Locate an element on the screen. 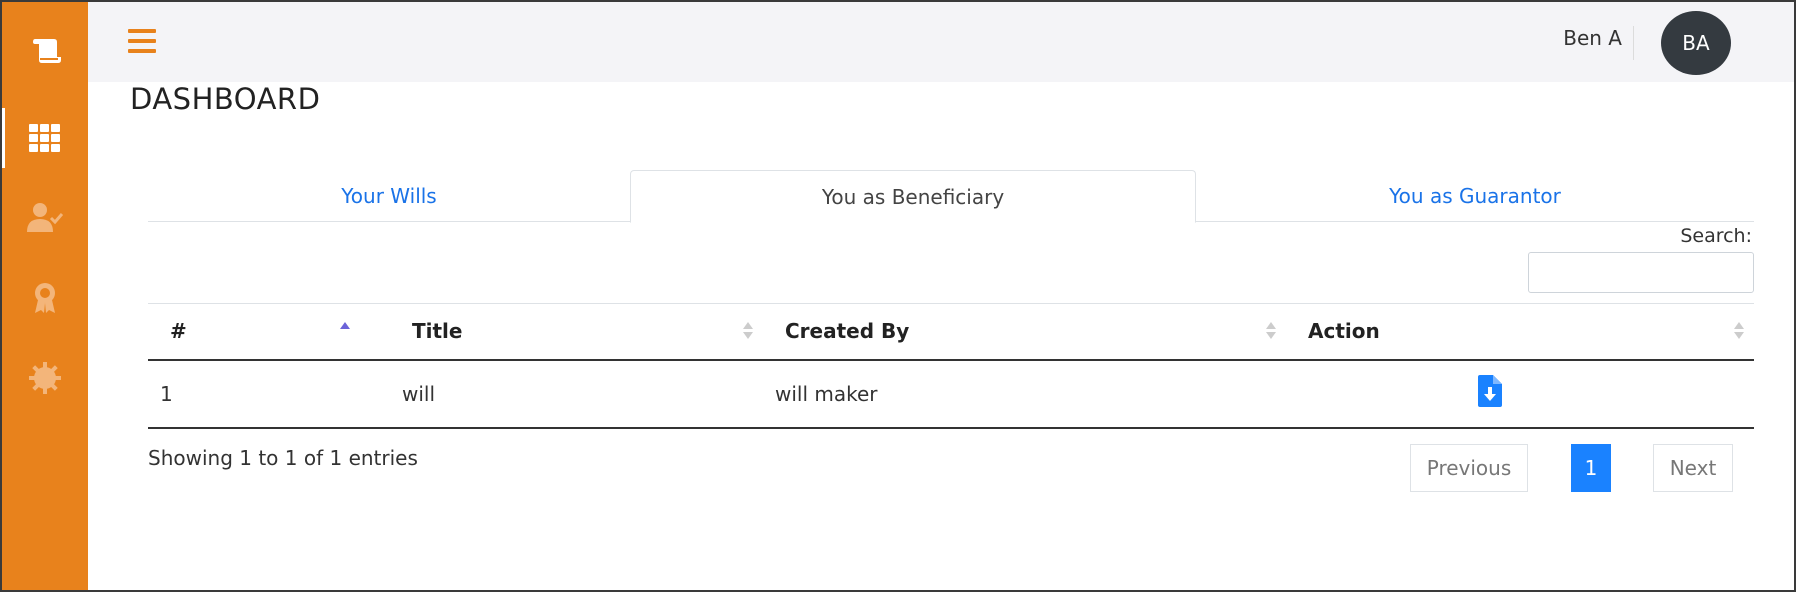  search-label: Search: is located at coordinates (1716, 236).